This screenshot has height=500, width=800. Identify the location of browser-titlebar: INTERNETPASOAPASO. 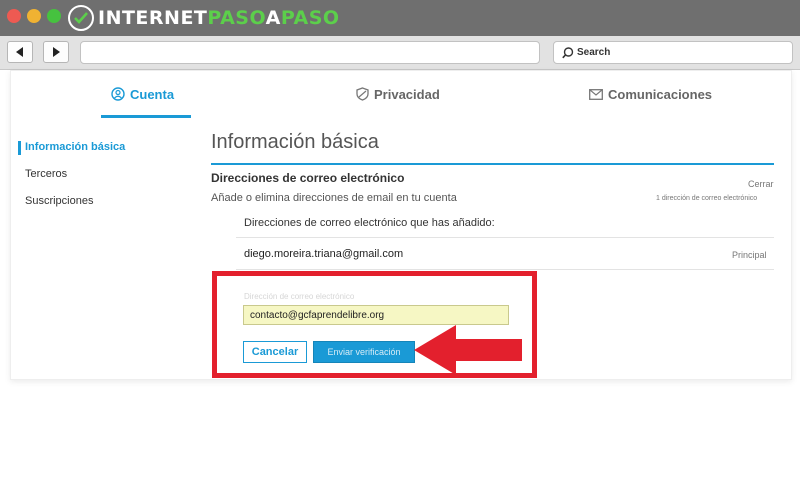
(400, 18).